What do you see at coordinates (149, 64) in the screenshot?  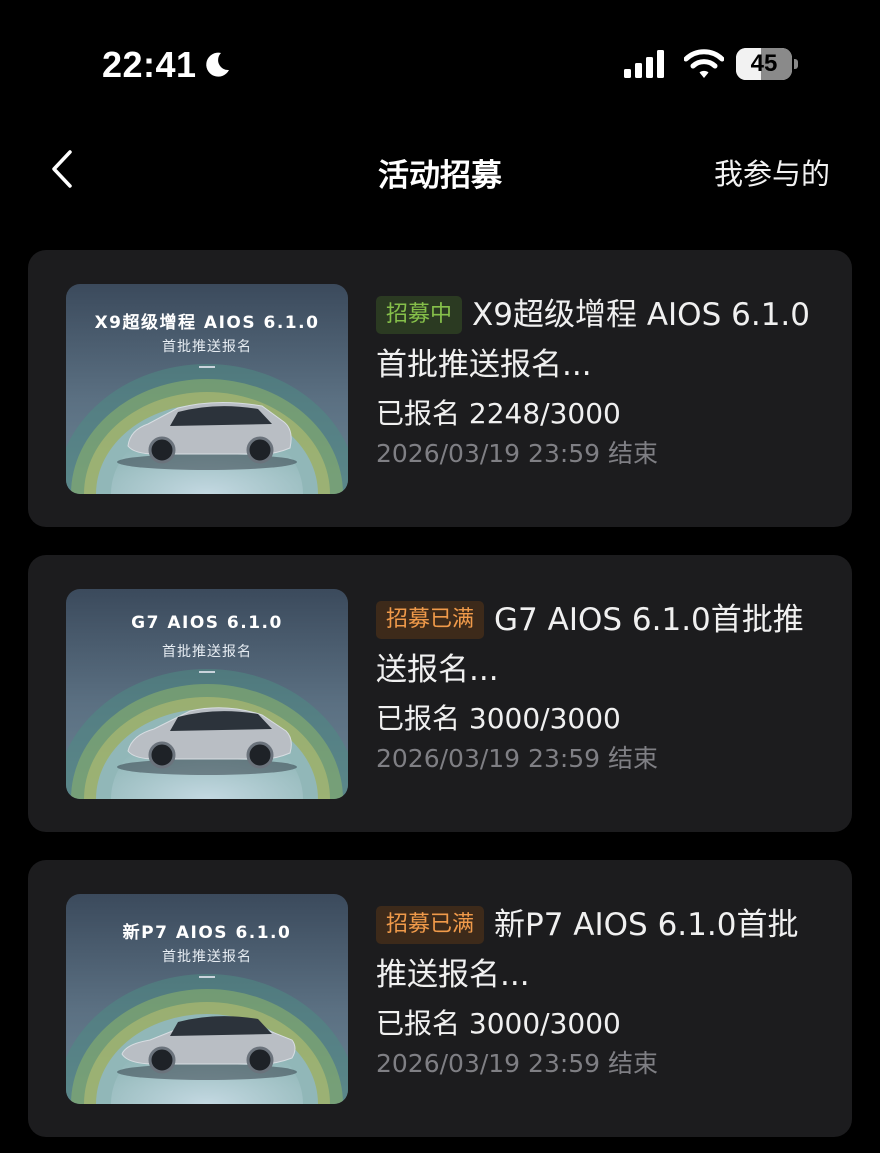 I see `status-time: 22:41` at bounding box center [149, 64].